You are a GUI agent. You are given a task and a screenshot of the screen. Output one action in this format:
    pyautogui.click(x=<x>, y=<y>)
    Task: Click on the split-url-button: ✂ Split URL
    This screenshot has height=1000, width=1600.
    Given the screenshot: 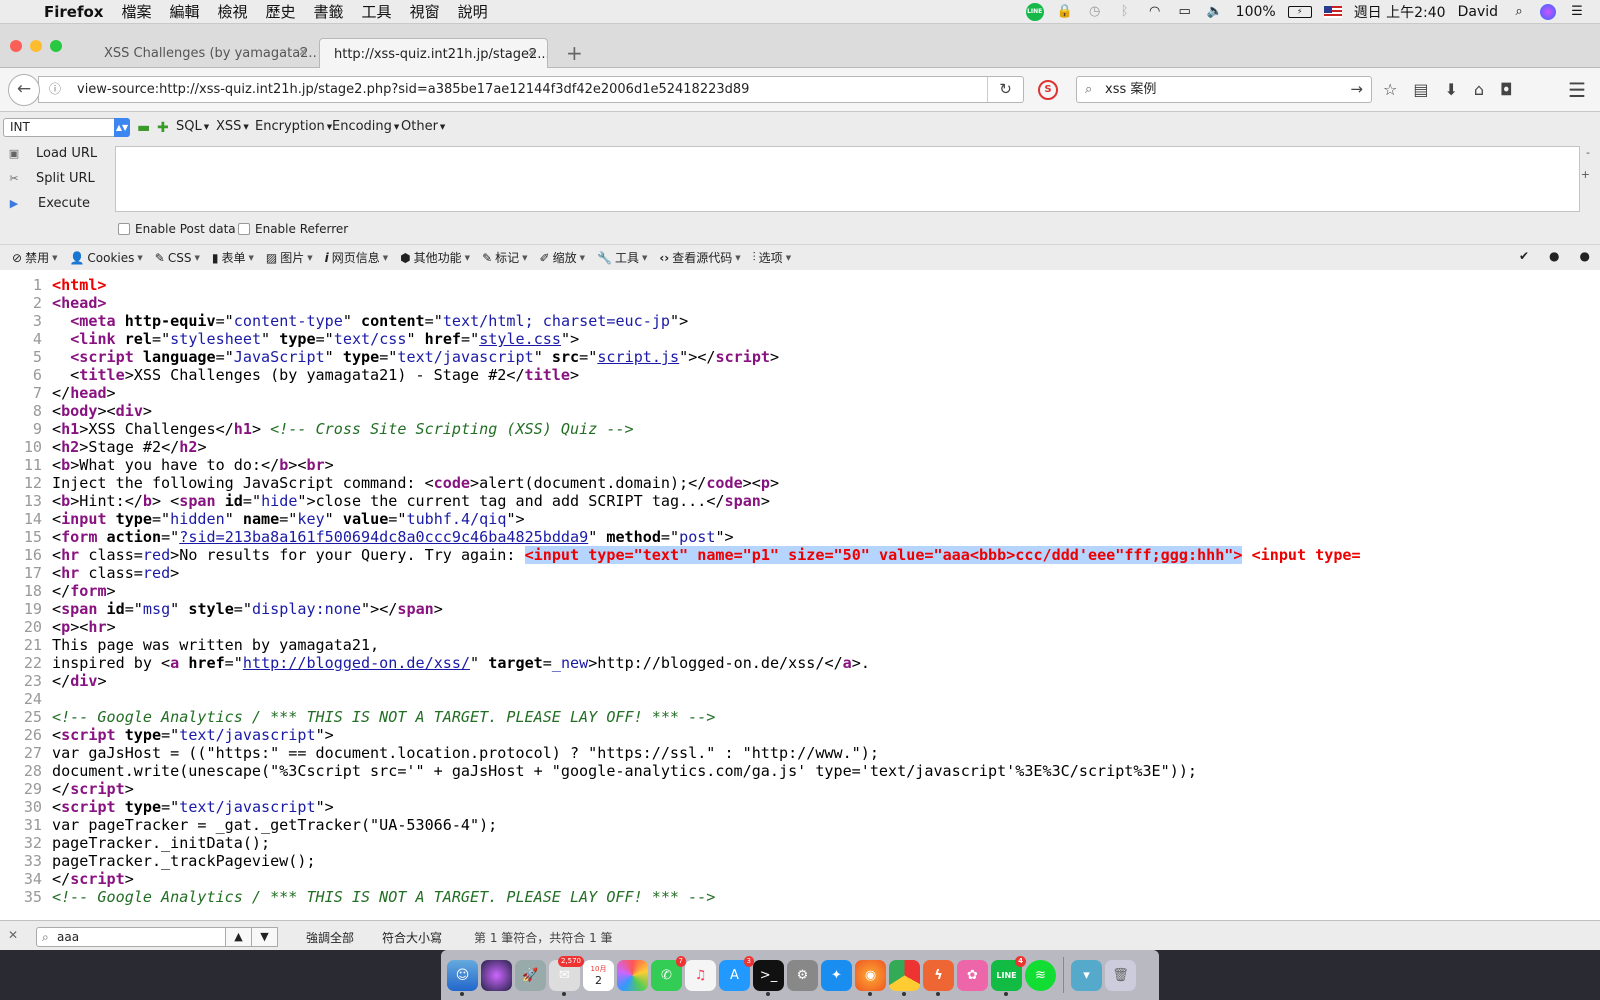 What is the action you would take?
    pyautogui.click(x=55, y=179)
    